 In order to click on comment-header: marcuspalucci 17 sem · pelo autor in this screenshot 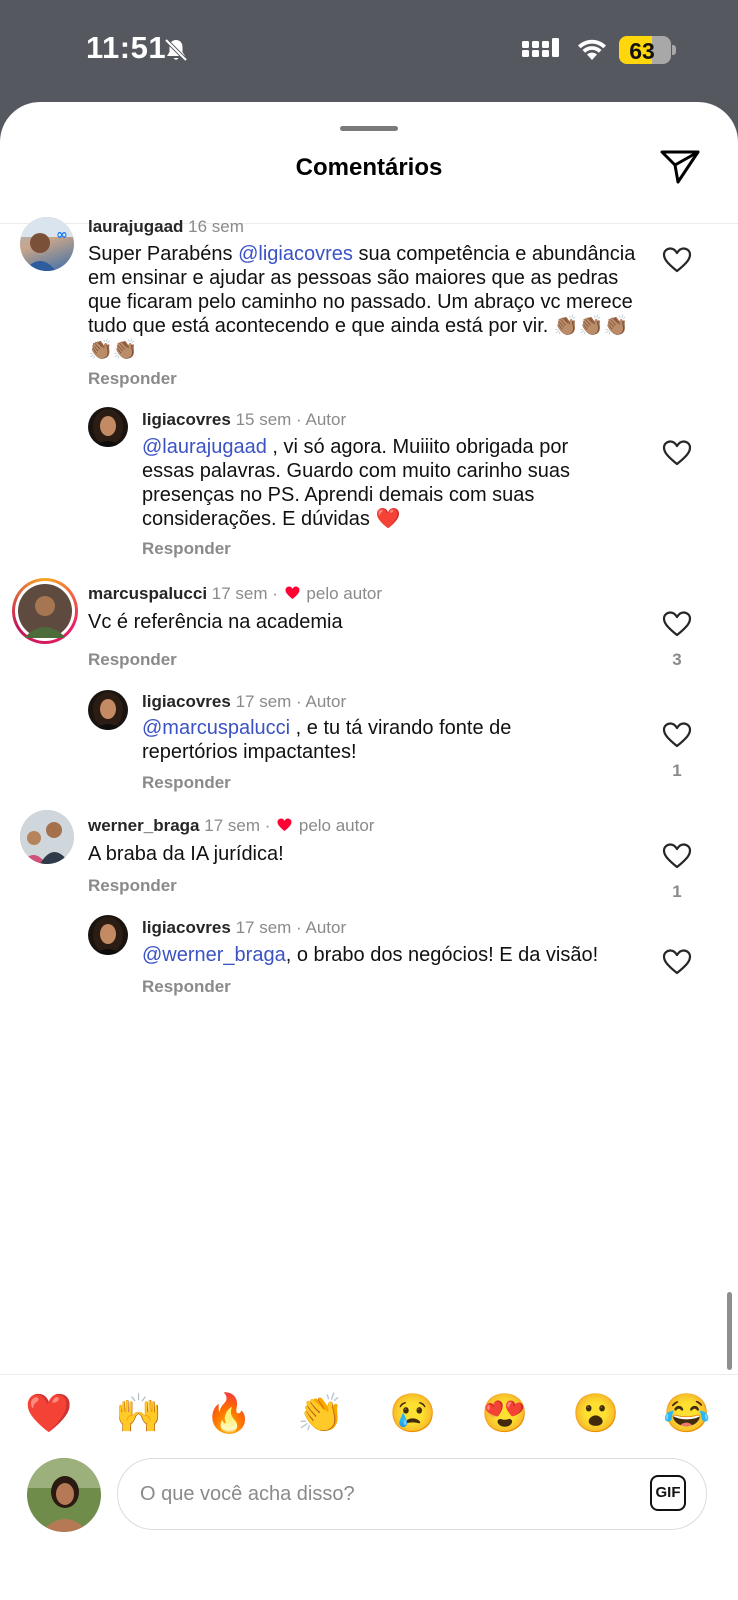, I will do `click(235, 594)`.